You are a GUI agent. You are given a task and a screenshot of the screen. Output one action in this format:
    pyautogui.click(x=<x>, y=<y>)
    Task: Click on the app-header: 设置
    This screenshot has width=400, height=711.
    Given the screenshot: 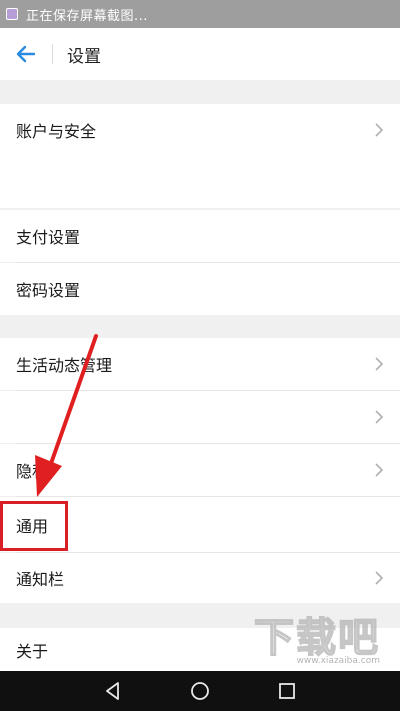 What is the action you would take?
    pyautogui.click(x=200, y=54)
    